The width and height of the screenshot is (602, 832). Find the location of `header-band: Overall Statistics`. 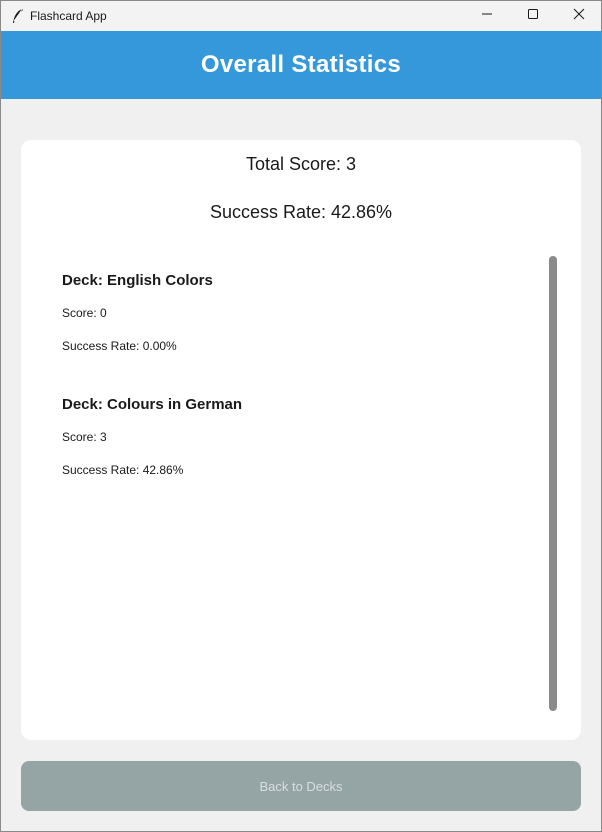

header-band: Overall Statistics is located at coordinates (301, 65).